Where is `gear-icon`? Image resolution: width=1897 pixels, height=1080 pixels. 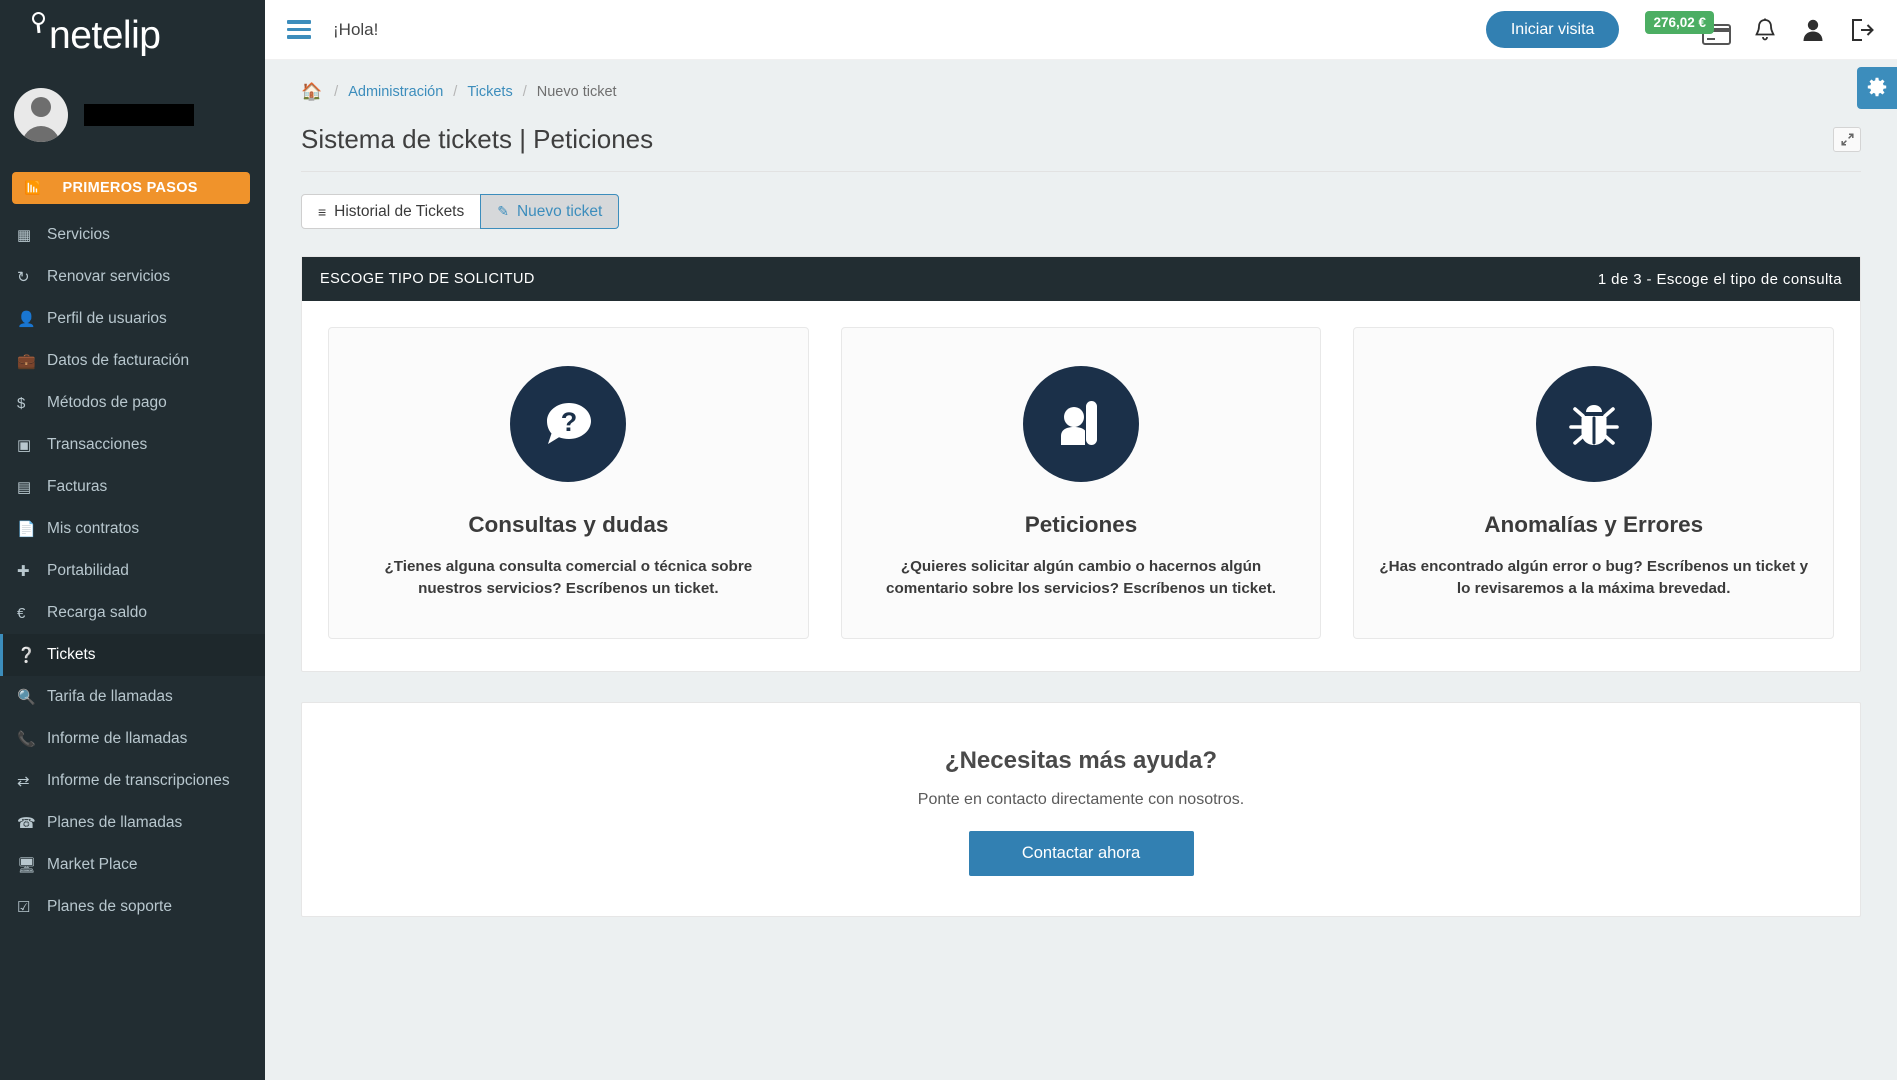 gear-icon is located at coordinates (1877, 88).